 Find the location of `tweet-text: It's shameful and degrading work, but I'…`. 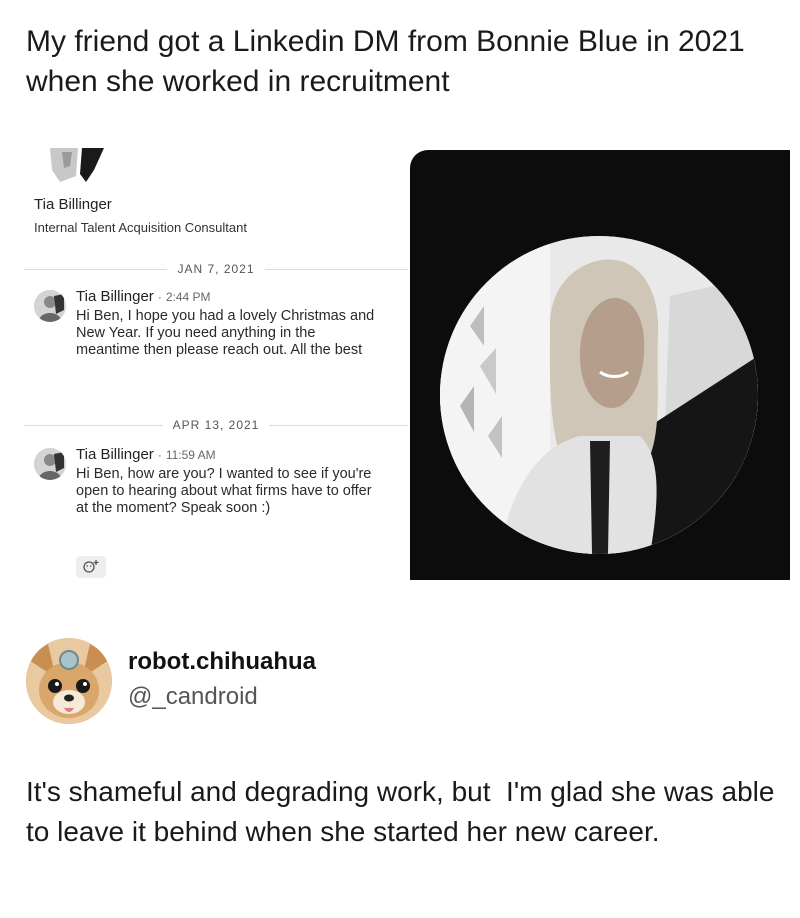

tweet-text: It's shameful and degrading work, but I'… is located at coordinates (404, 811).